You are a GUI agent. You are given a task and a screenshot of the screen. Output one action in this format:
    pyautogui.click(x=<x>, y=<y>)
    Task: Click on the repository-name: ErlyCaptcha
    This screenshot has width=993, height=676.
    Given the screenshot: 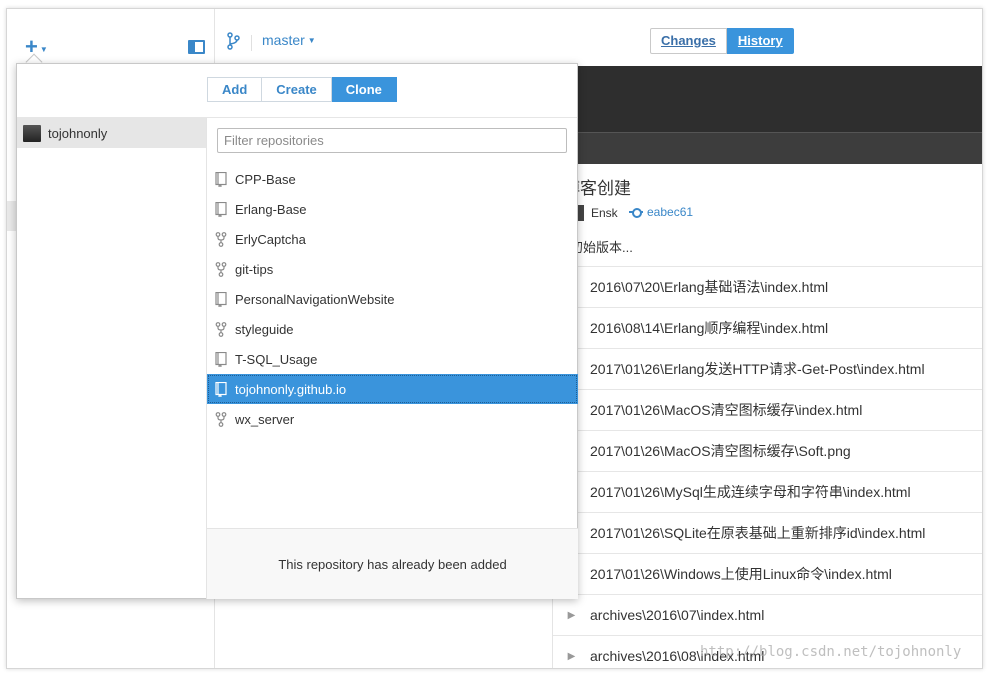 What is the action you would take?
    pyautogui.click(x=270, y=239)
    